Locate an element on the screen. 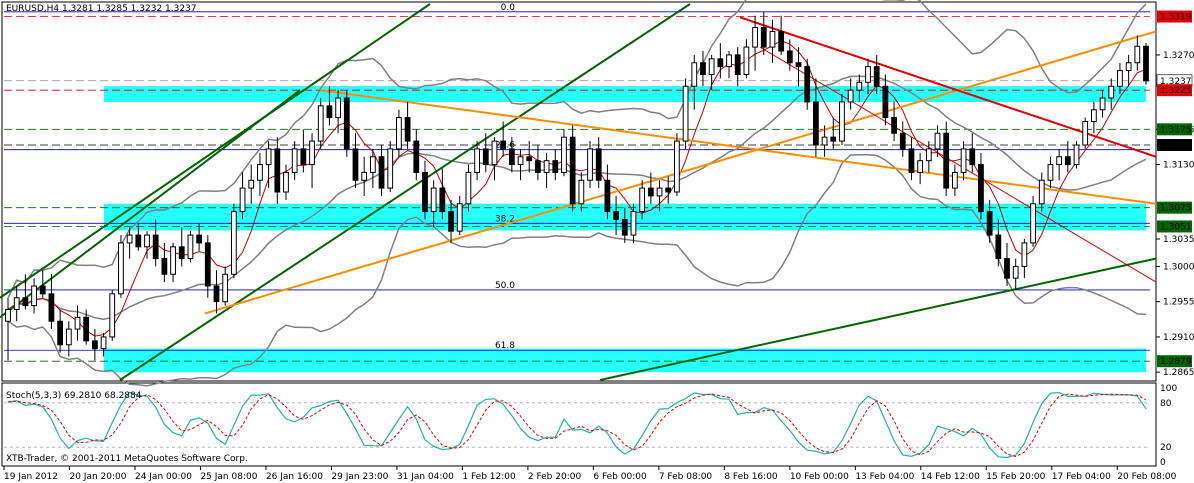  time-tick-label: 20 Jan 20:00 is located at coordinates (97, 477).